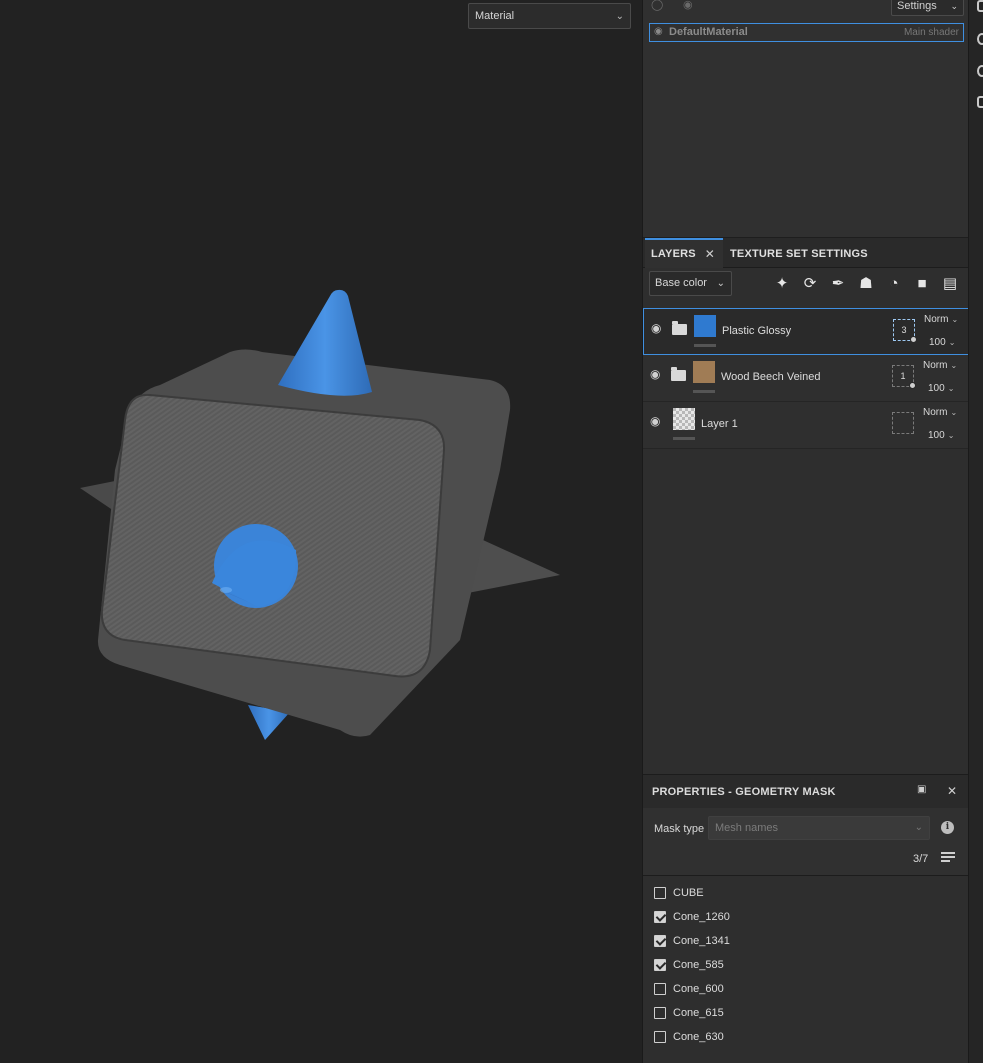 The image size is (983, 1063). What do you see at coordinates (980, 39) in the screenshot?
I see `shelf-icon` at bounding box center [980, 39].